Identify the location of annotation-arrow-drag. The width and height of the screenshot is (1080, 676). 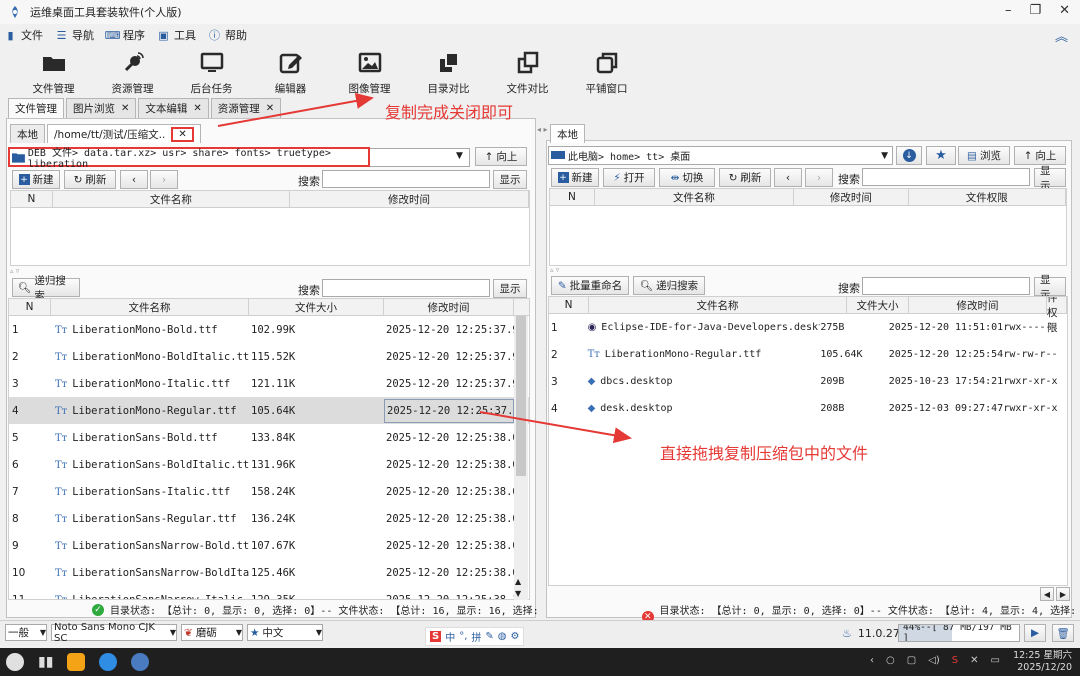
(555, 427).